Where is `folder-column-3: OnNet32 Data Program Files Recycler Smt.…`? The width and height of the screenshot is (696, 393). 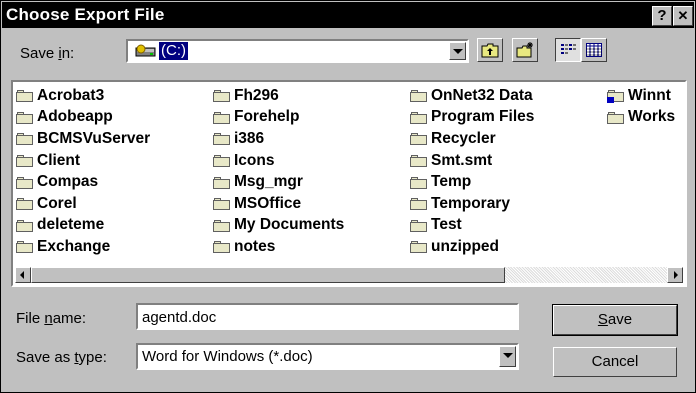
folder-column-3: OnNet32 Data Program Files Recycler Smt.… is located at coordinates (472, 171).